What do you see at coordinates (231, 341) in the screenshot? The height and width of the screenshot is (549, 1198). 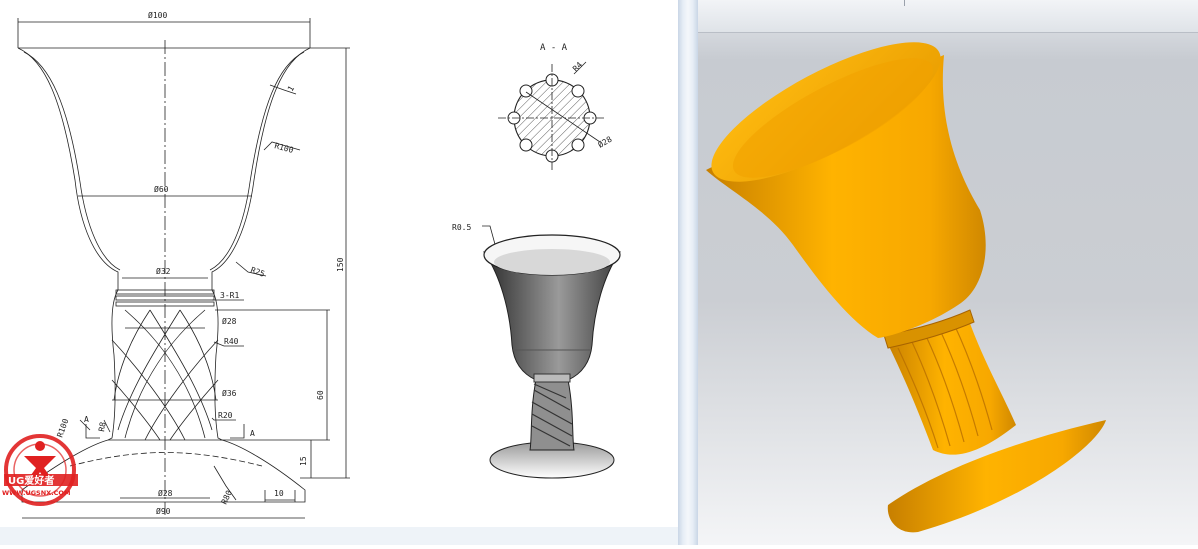 I see `dim-radius-40: R40` at bounding box center [231, 341].